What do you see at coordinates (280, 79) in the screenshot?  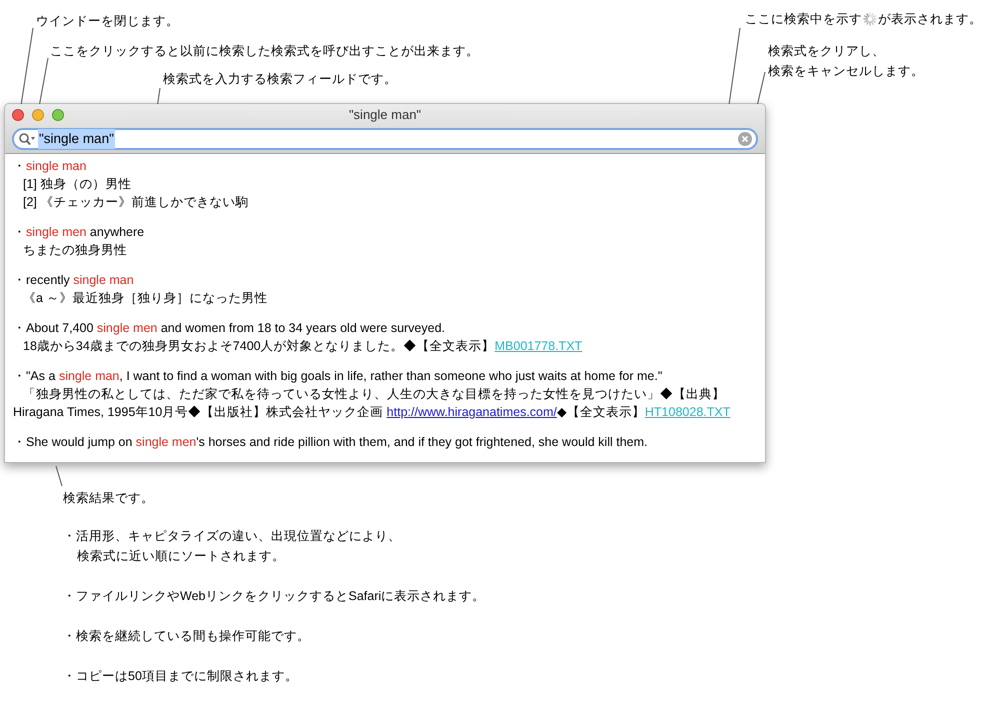 I see `callout-text: 検索式を入力する検索フィールドです。` at bounding box center [280, 79].